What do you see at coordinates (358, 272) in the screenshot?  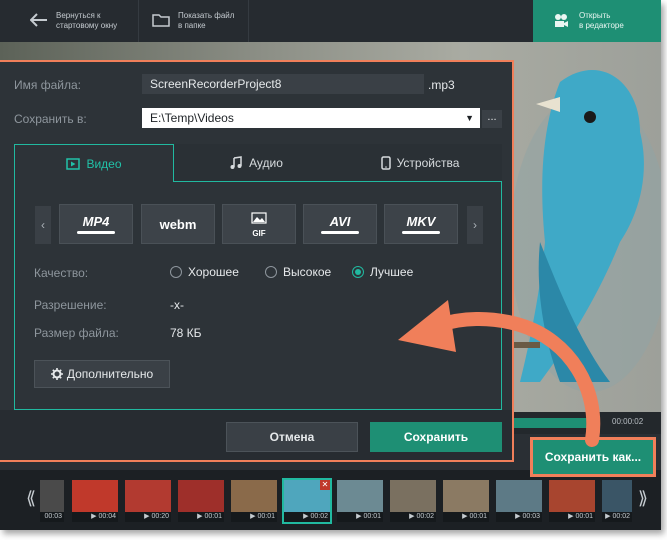 I see `radio-circle-selected` at bounding box center [358, 272].